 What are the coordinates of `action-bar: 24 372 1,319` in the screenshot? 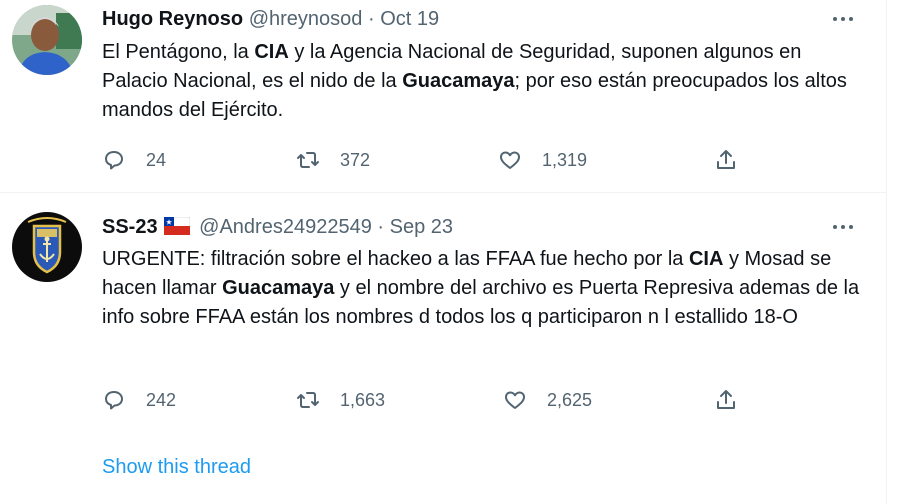 It's located at (432, 160).